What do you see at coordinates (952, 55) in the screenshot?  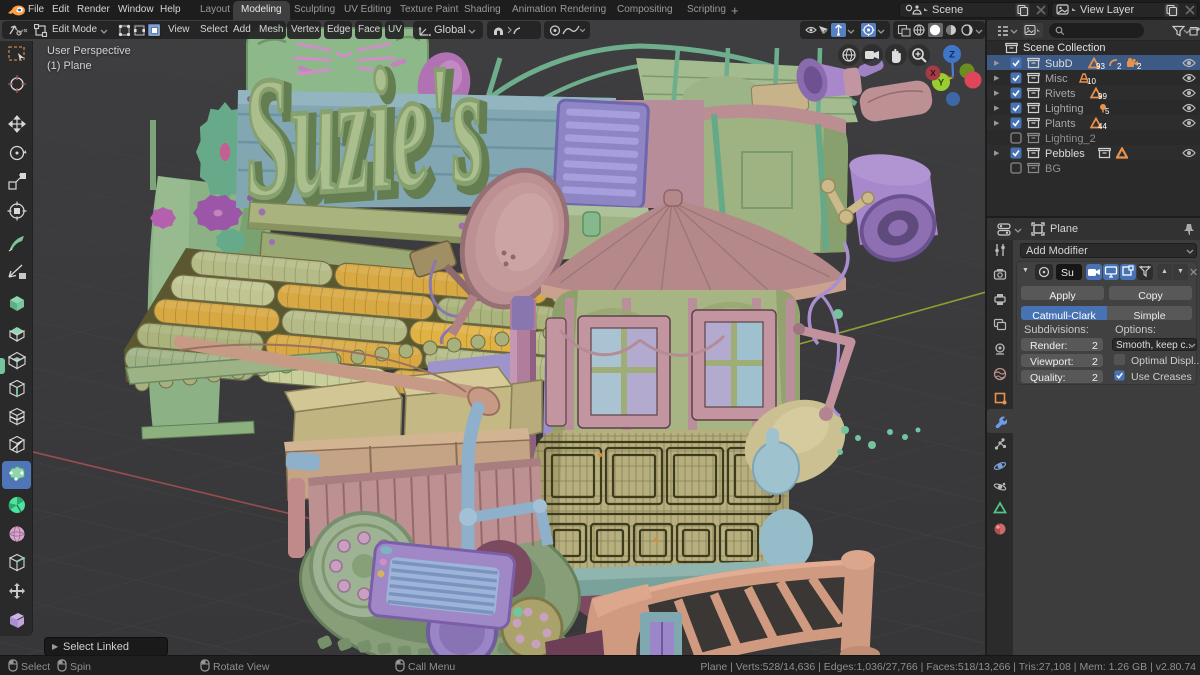 I see `svg-text: Z` at bounding box center [952, 55].